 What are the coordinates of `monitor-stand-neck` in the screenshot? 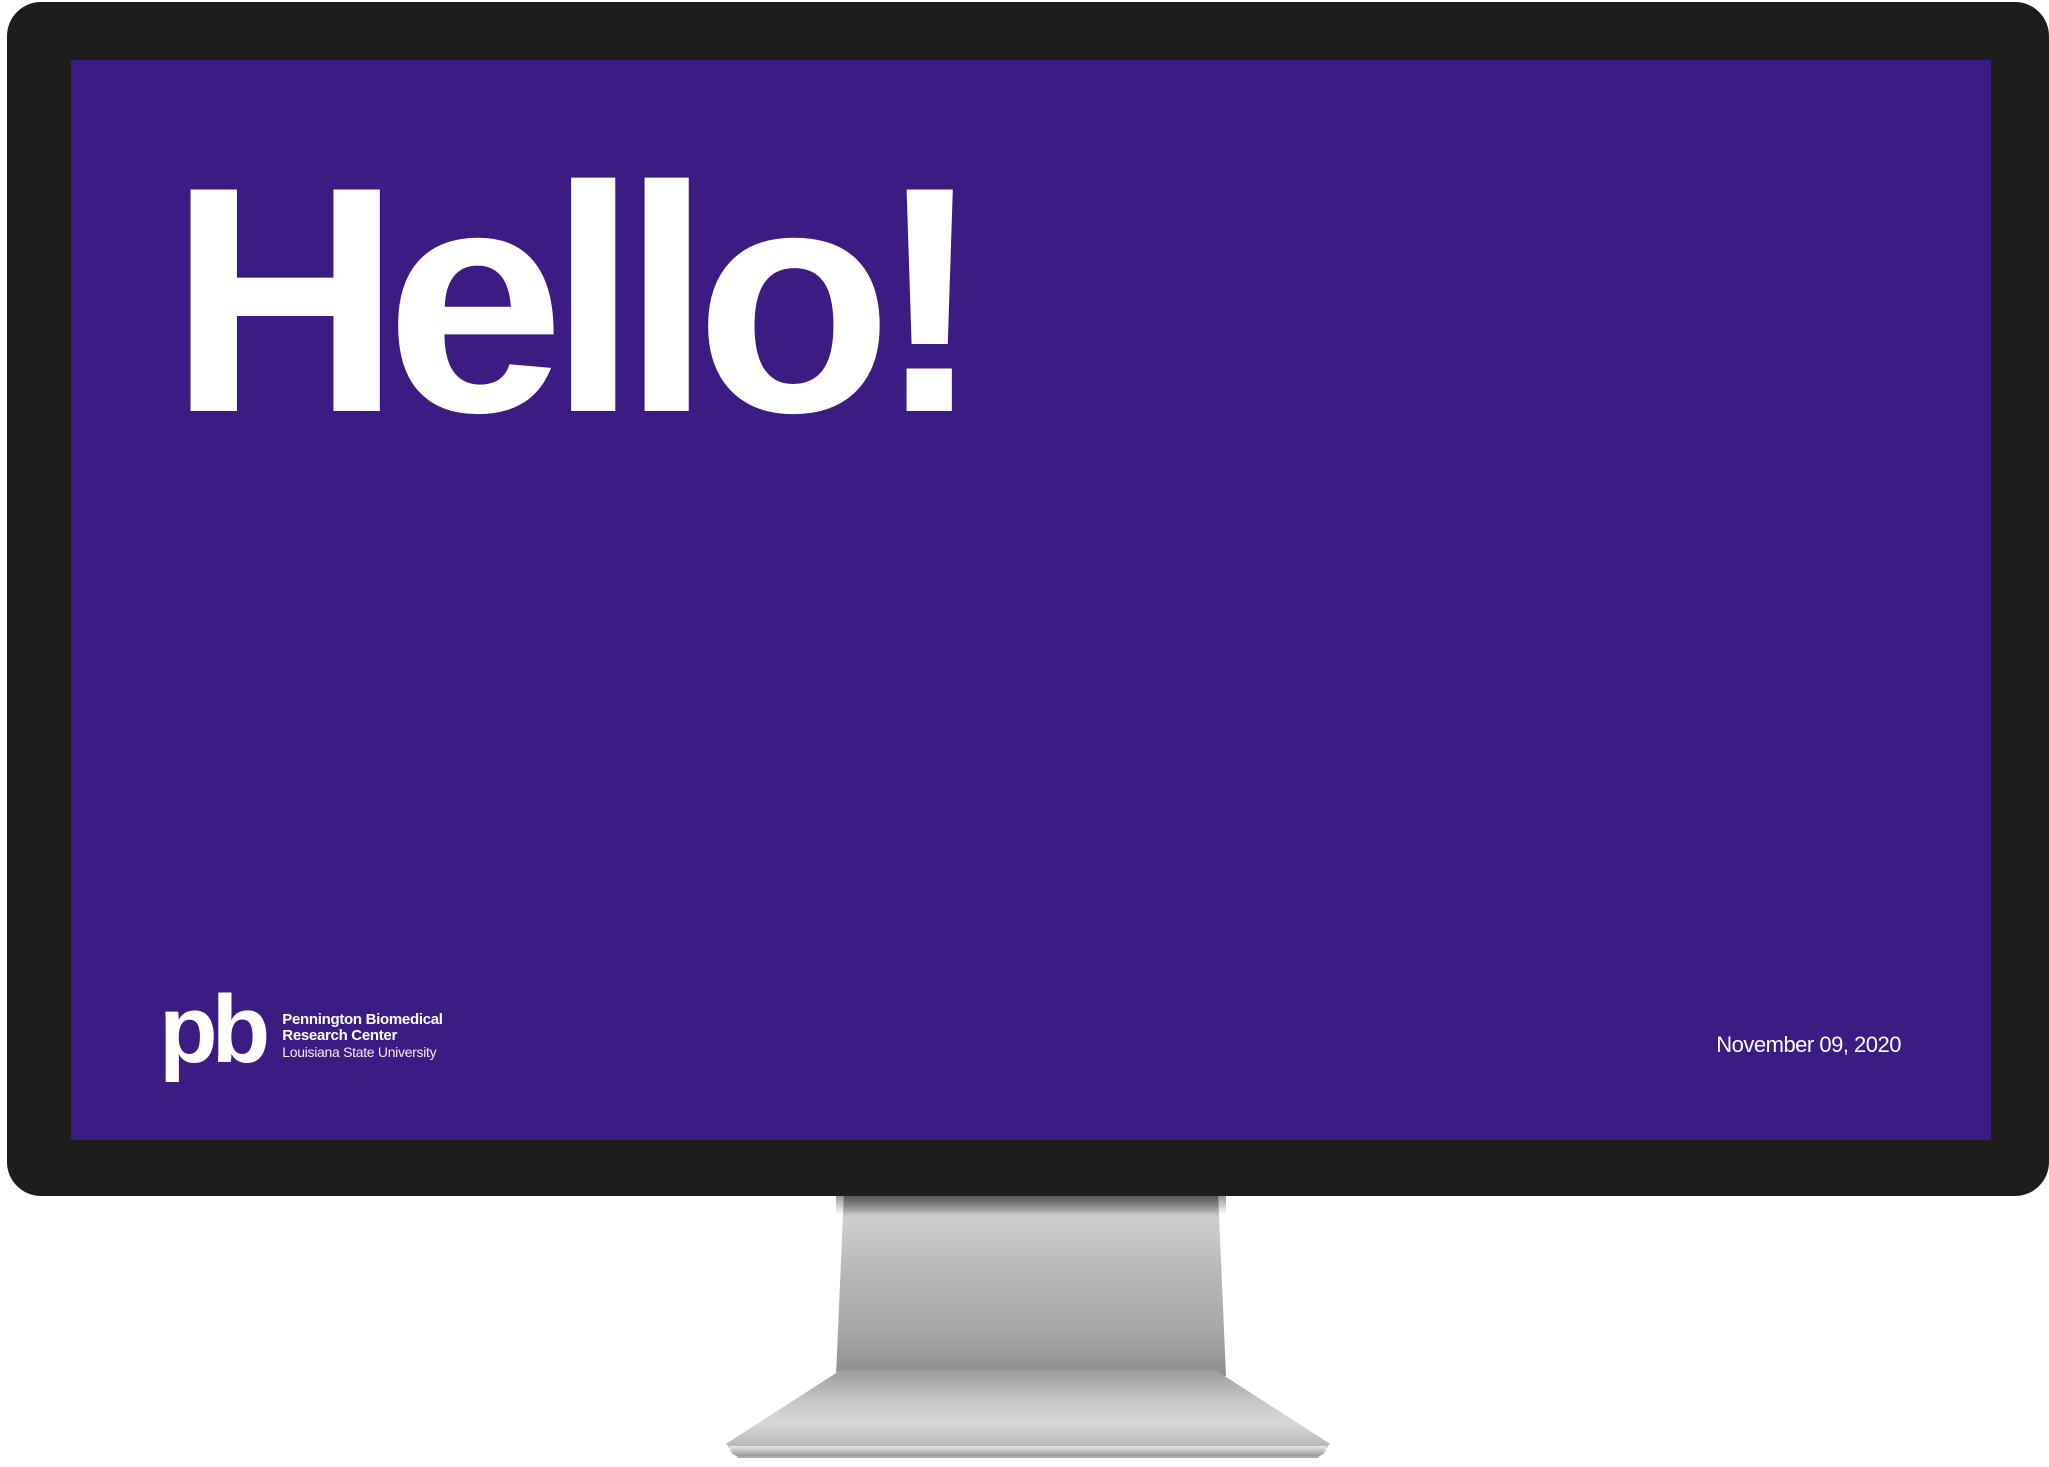 It's located at (1031, 1286).